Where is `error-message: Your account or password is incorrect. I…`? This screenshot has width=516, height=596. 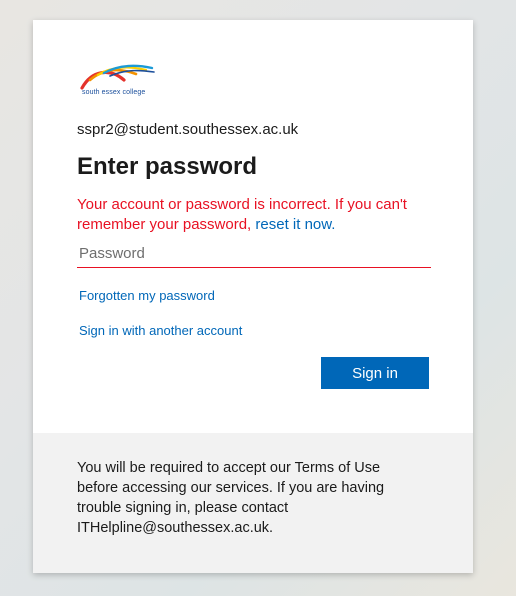
error-message: Your account or password is incorrect. I… is located at coordinates (249, 215).